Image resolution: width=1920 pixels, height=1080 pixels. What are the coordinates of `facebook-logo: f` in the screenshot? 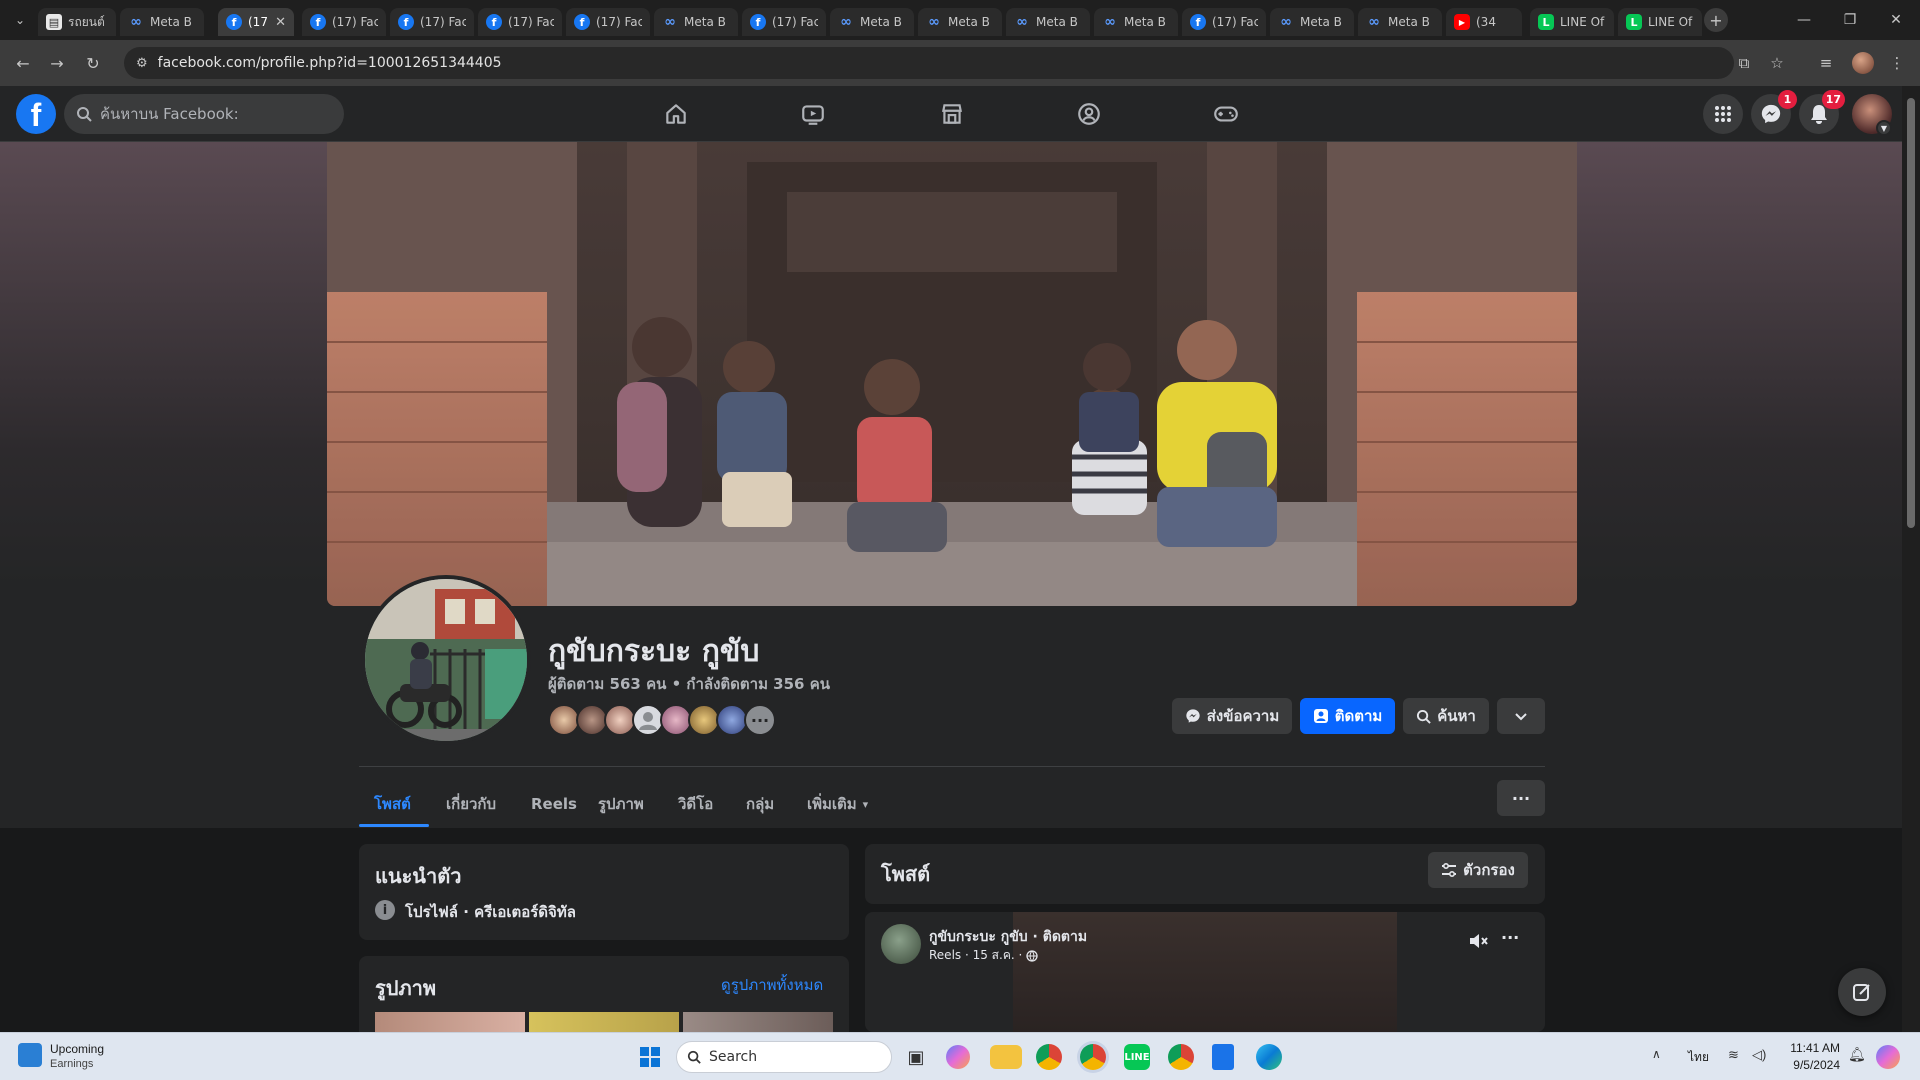 It's located at (36, 114).